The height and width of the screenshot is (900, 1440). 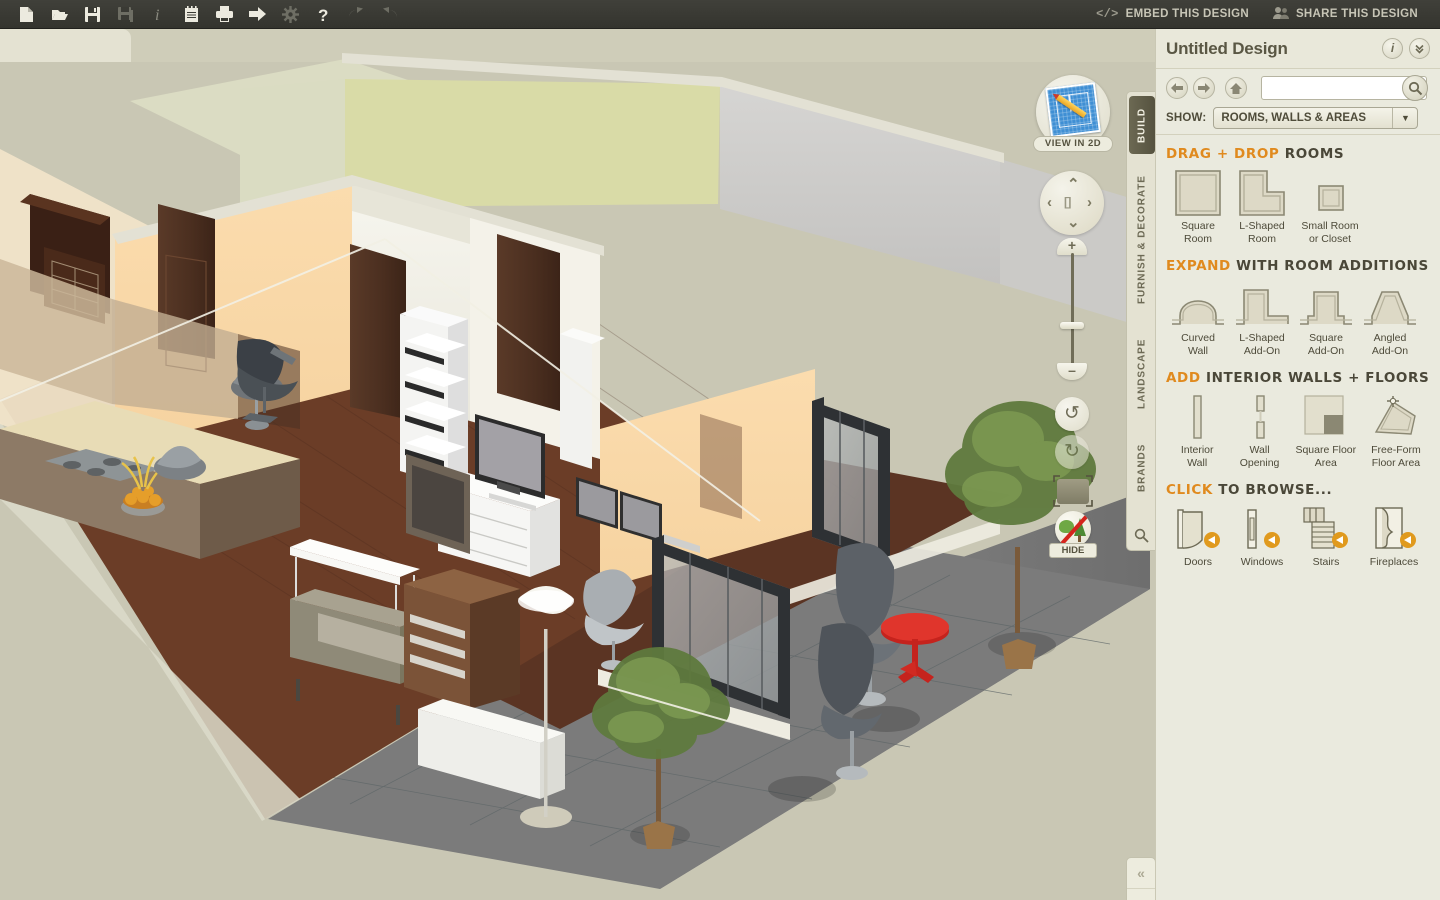 What do you see at coordinates (1204, 88) in the screenshot?
I see `nav-forward-button` at bounding box center [1204, 88].